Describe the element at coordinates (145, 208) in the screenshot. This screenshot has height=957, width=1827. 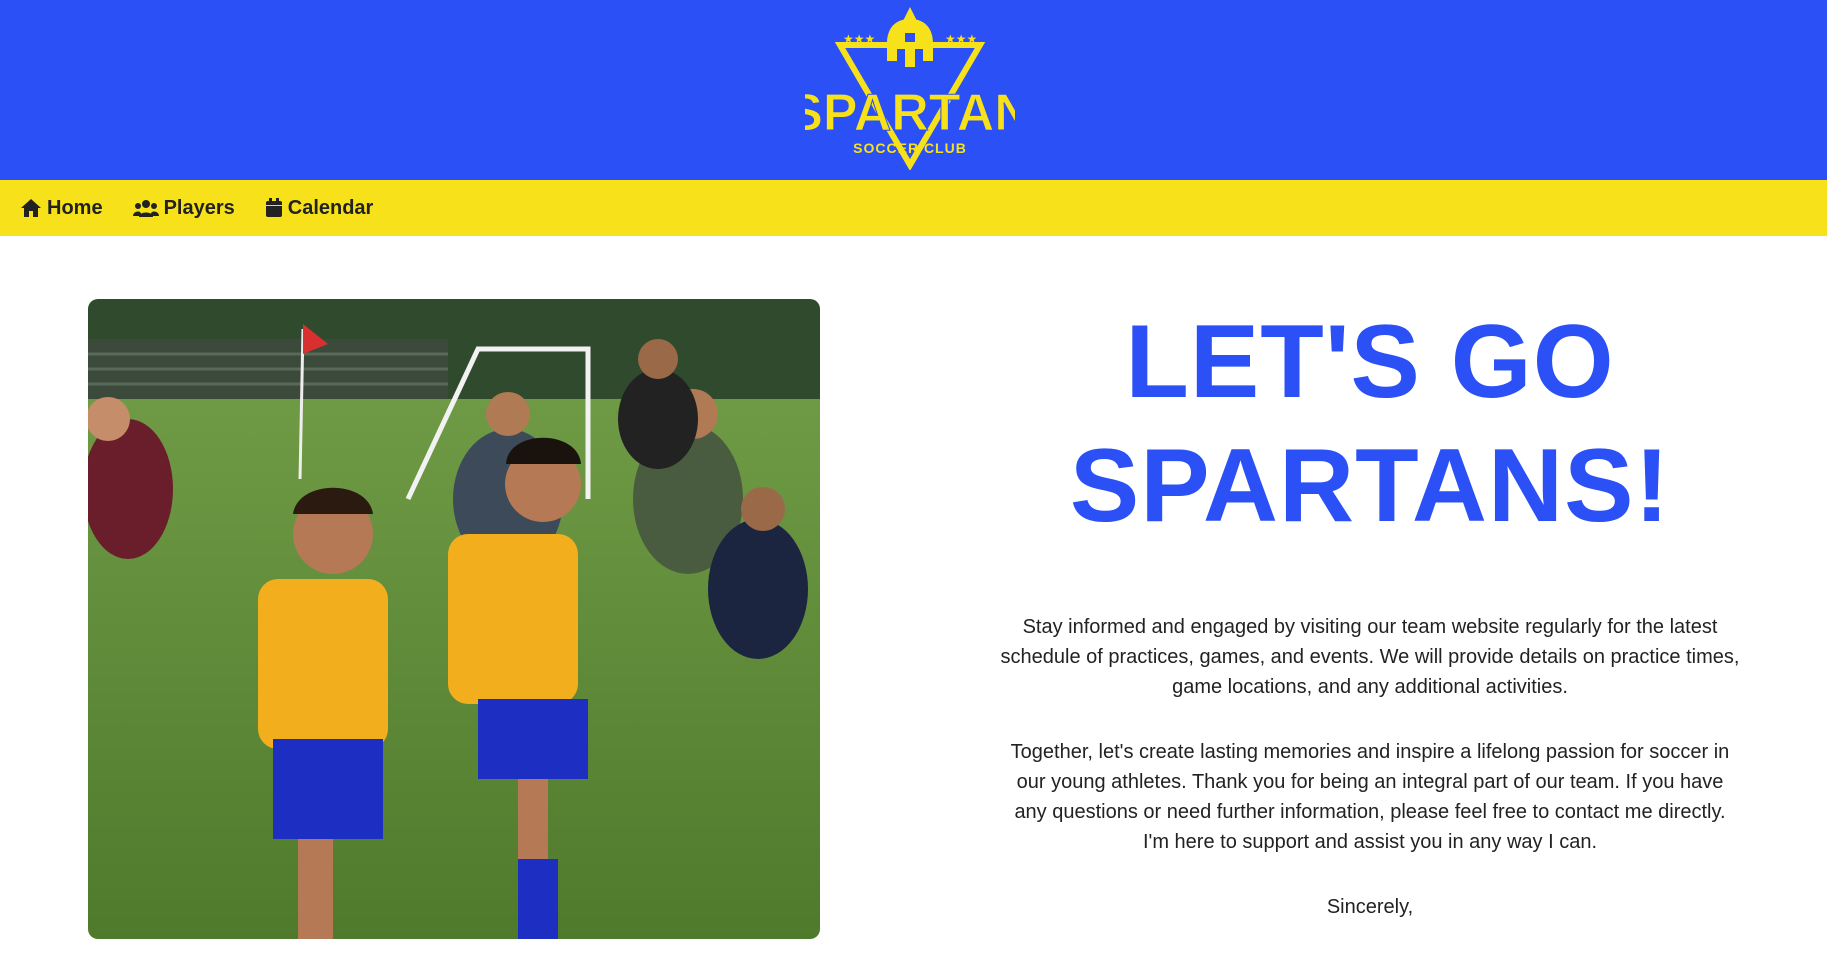
I see `users-icon` at that location.